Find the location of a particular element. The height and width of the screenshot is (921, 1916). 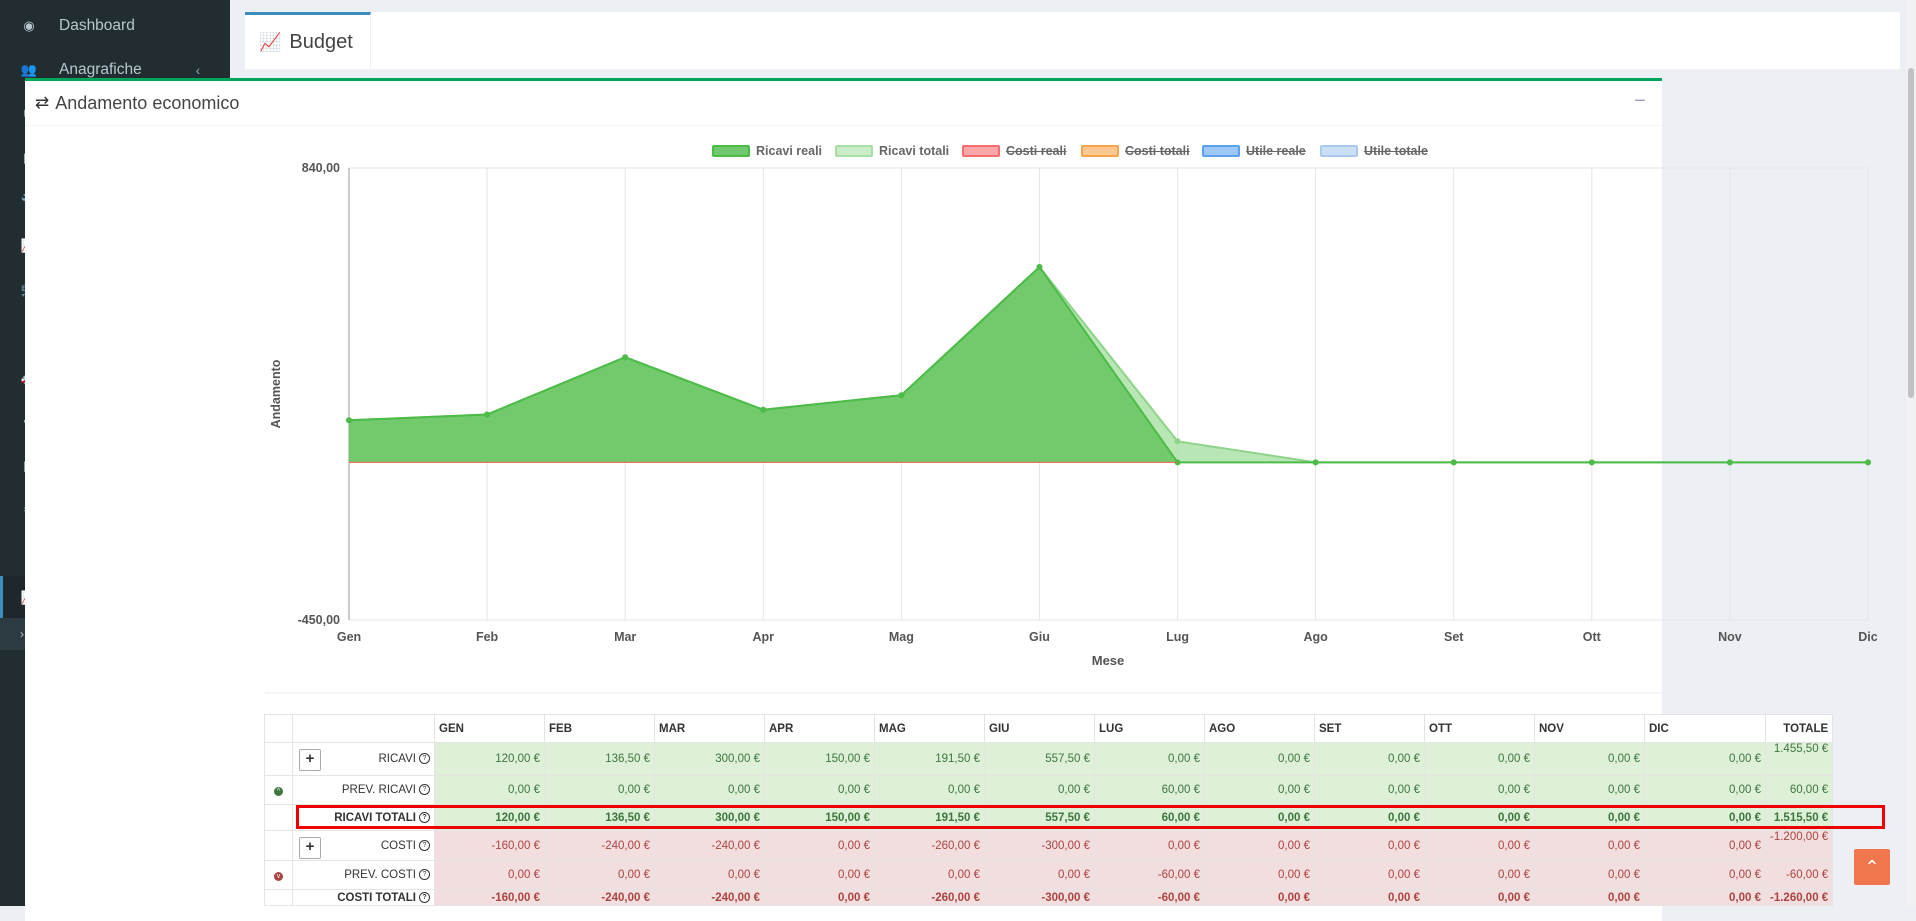

x-tick-label: Ott is located at coordinates (1592, 637).